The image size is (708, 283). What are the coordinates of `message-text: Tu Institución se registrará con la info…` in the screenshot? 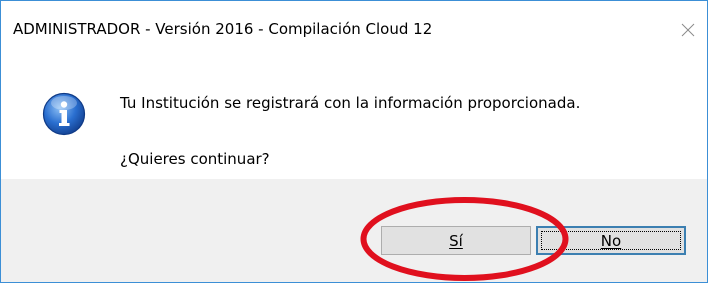 It's located at (350, 103).